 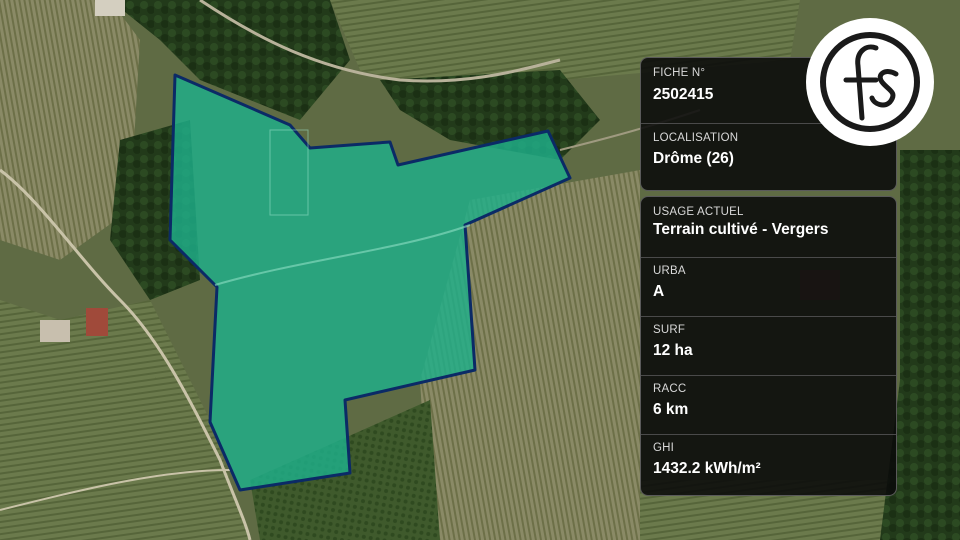 What do you see at coordinates (768, 286) in the screenshot?
I see `urba-row: URBA A` at bounding box center [768, 286].